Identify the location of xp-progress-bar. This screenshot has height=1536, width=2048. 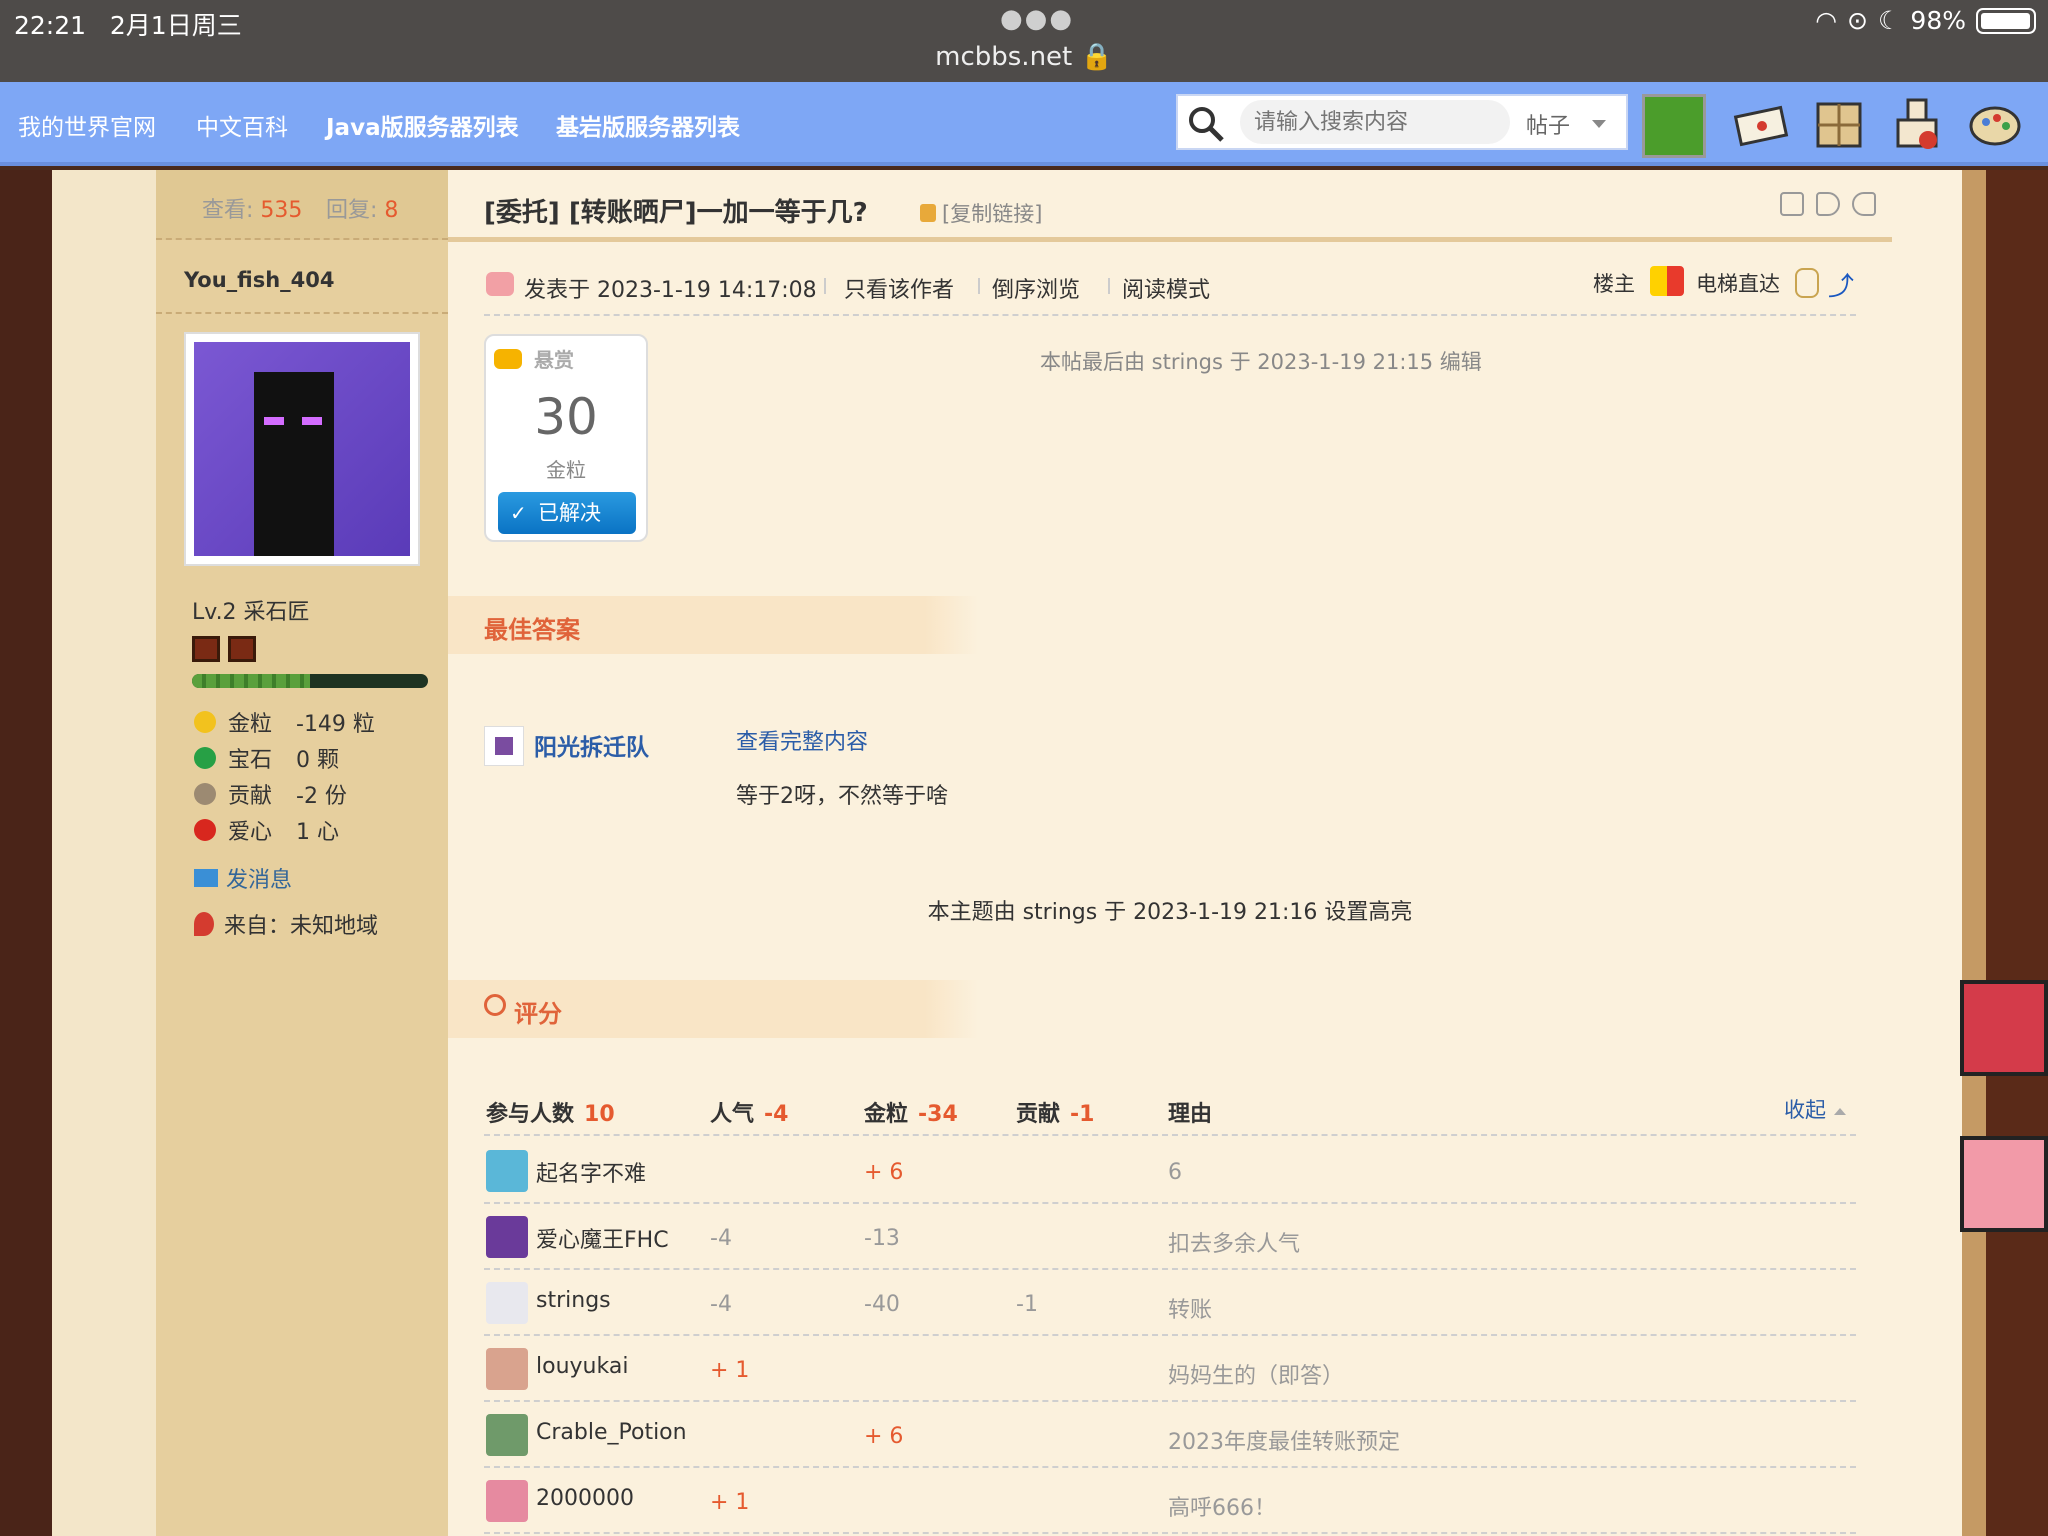
(310, 681).